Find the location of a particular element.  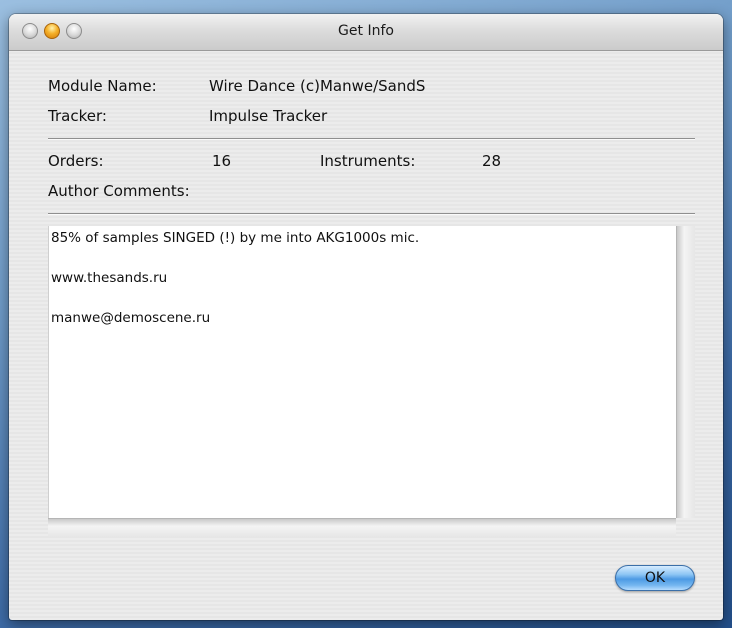

comment-line: manwe@demoscene.ru is located at coordinates (131, 318).